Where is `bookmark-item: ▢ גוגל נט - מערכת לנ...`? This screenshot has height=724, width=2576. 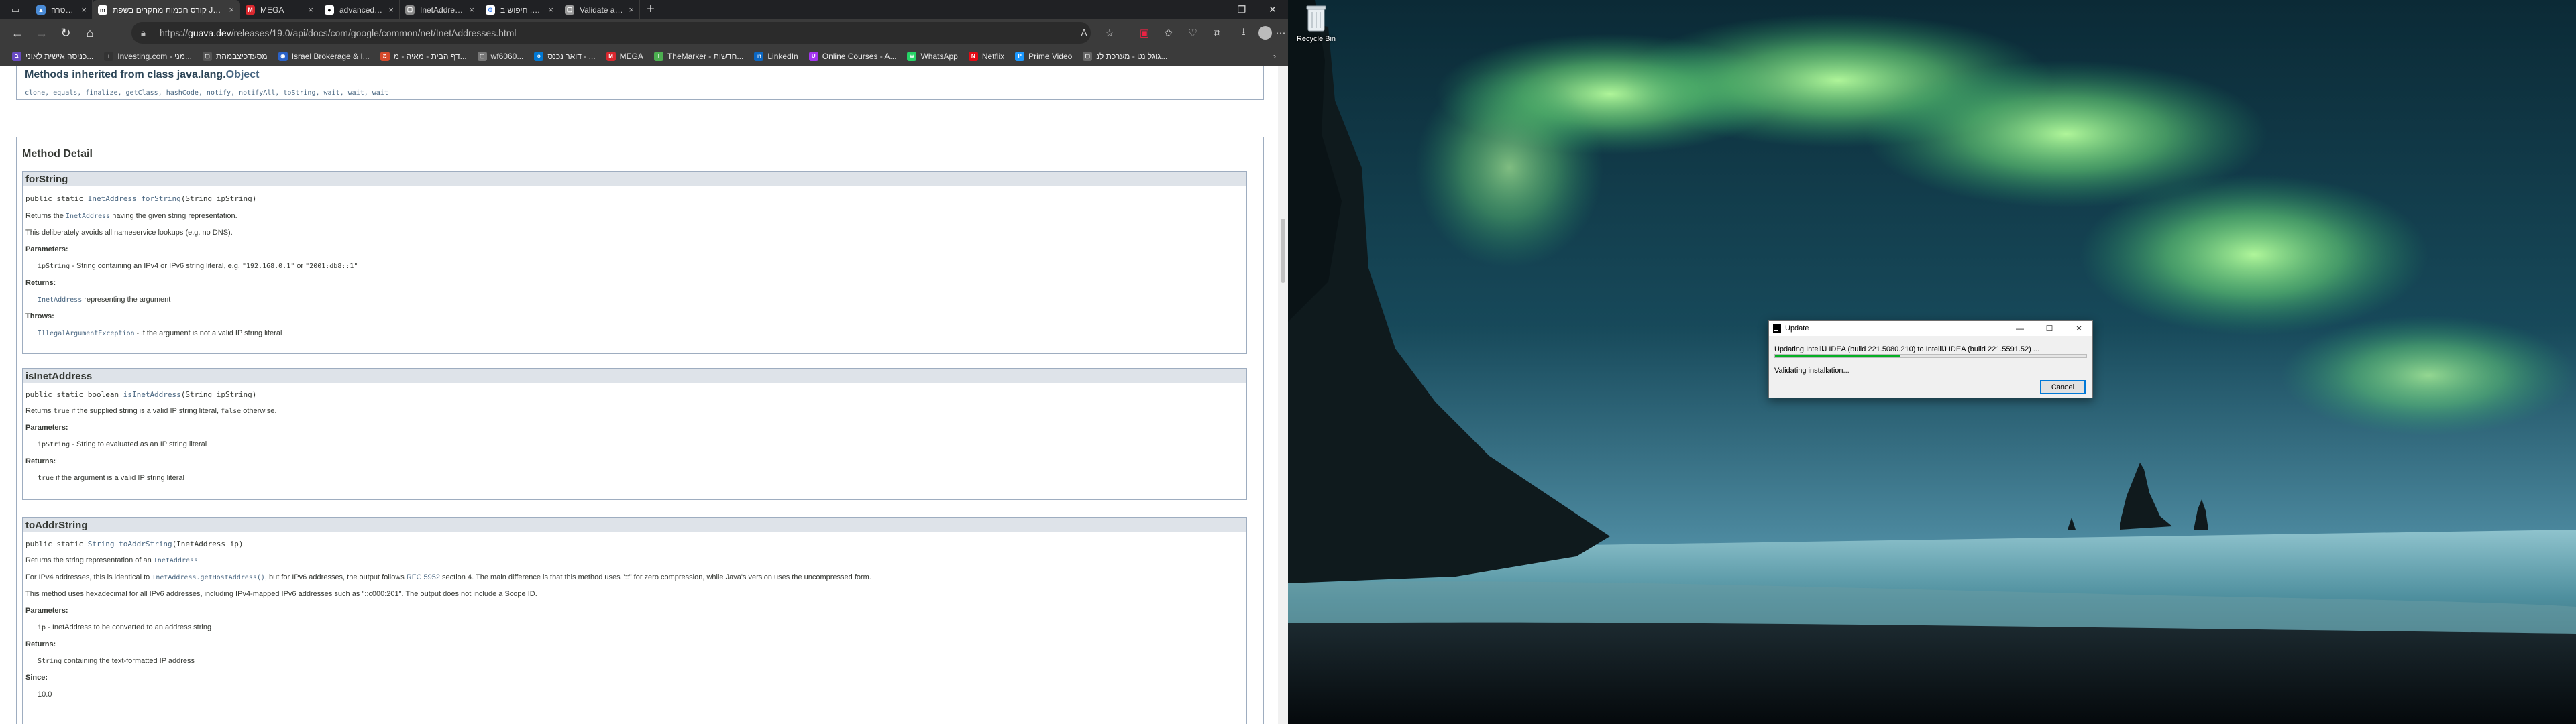
bookmark-item: ▢ גוגל נט - מערכת לנ... is located at coordinates (1125, 56).